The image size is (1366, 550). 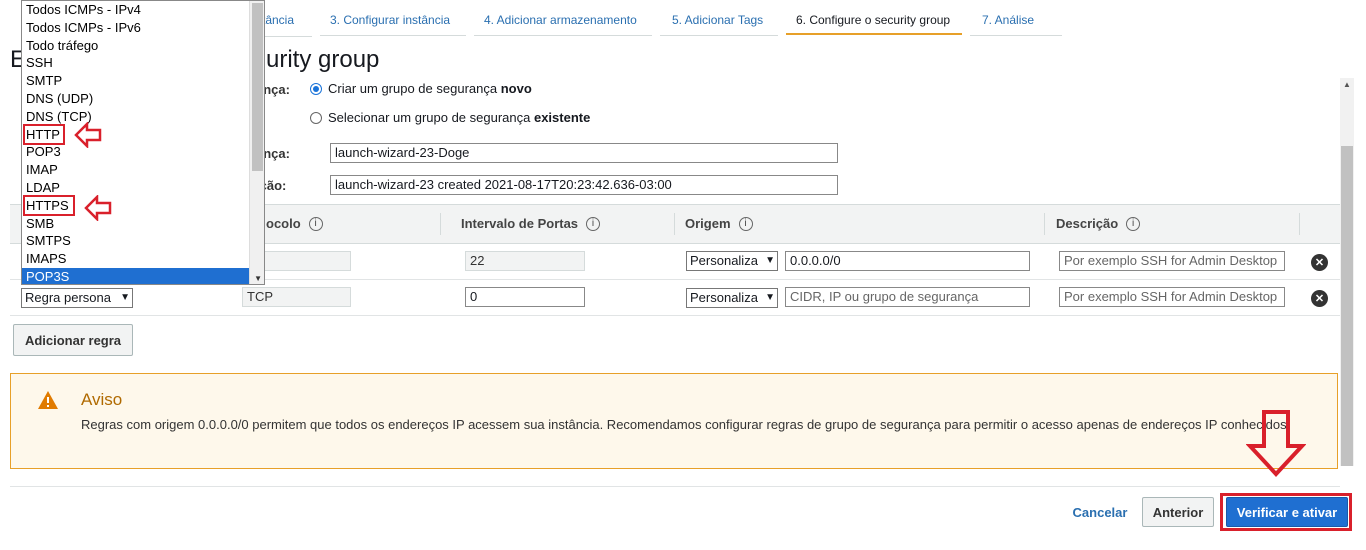 I want to click on header-description: Descrição i, so click(x=1098, y=224).